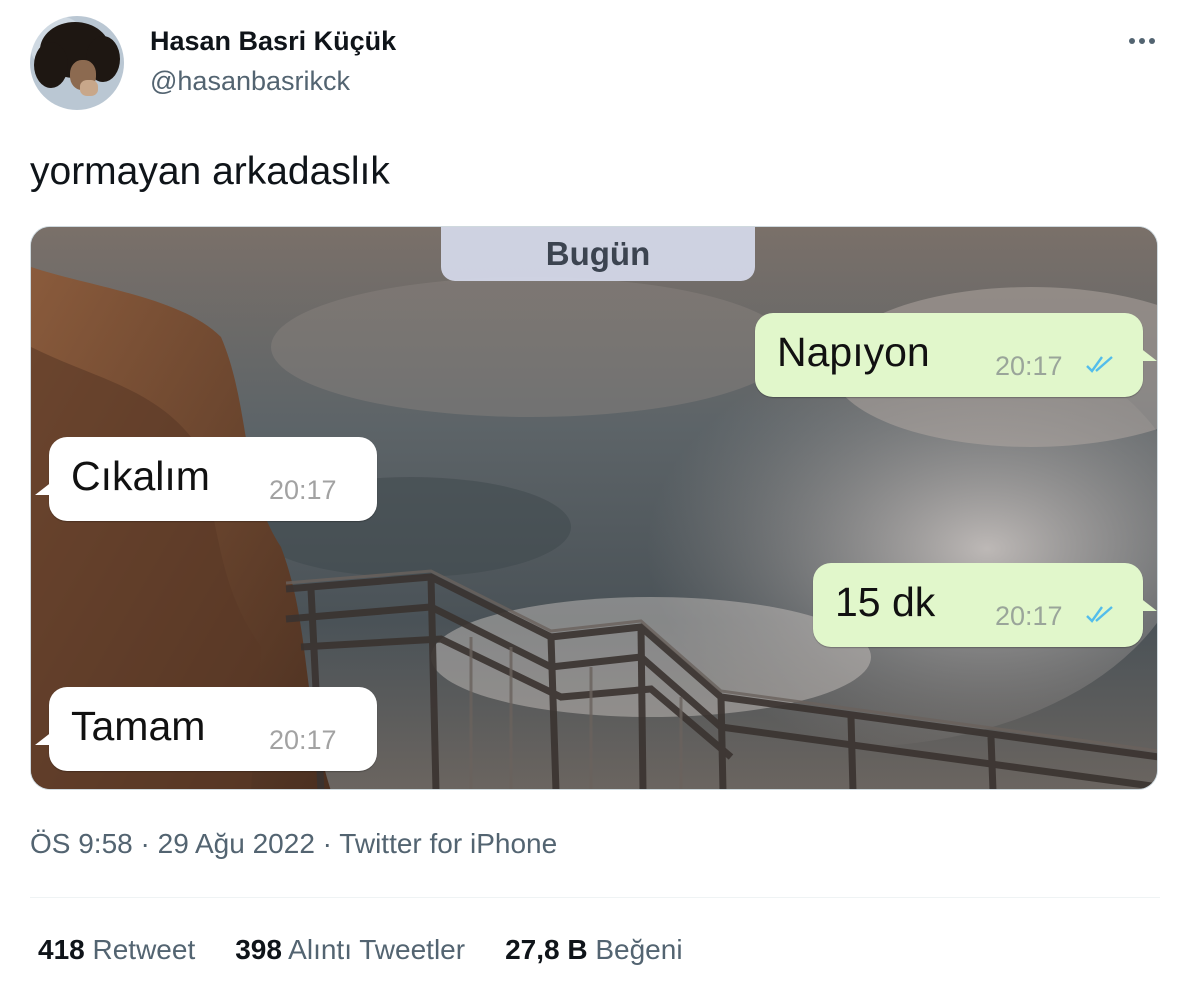 The image size is (1184, 996). I want to click on chat-bubble-incoming: Tamam 20:17, so click(206, 729).